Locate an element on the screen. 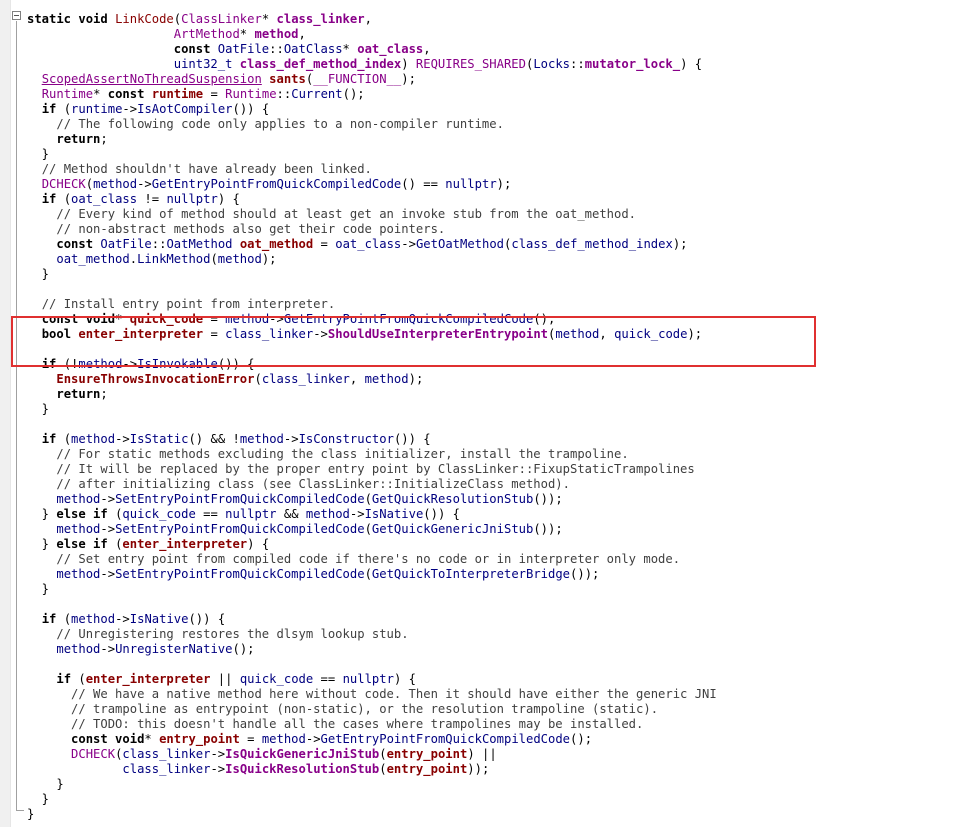 The height and width of the screenshot is (827, 975). code-token: DCHECK is located at coordinates (93, 754).